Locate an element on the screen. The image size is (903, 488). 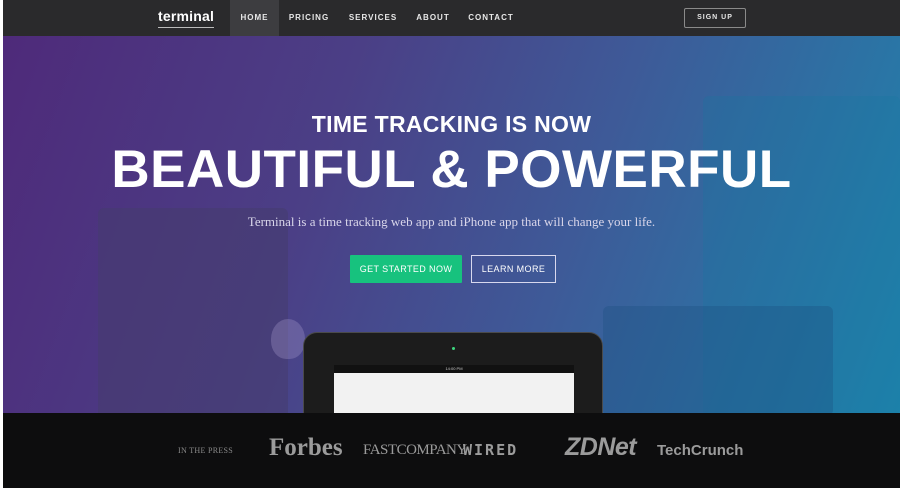
get-started-button: GET STARTED NOW is located at coordinates (406, 269).